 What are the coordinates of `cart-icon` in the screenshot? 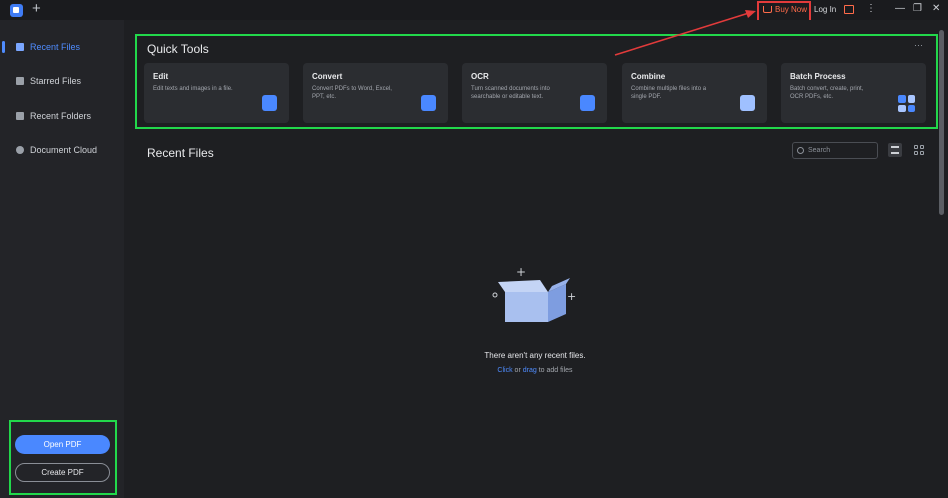 It's located at (767, 9).